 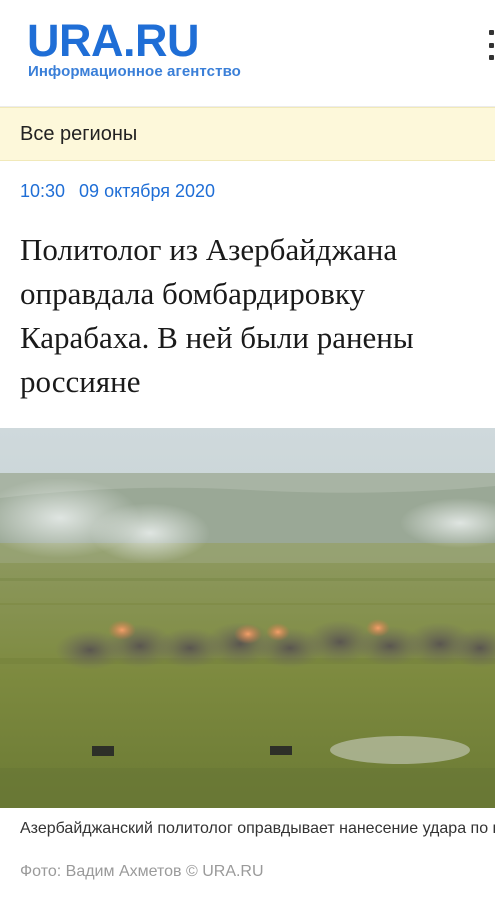 What do you see at coordinates (490, 45) in the screenshot?
I see `more-vertical-icon` at bounding box center [490, 45].